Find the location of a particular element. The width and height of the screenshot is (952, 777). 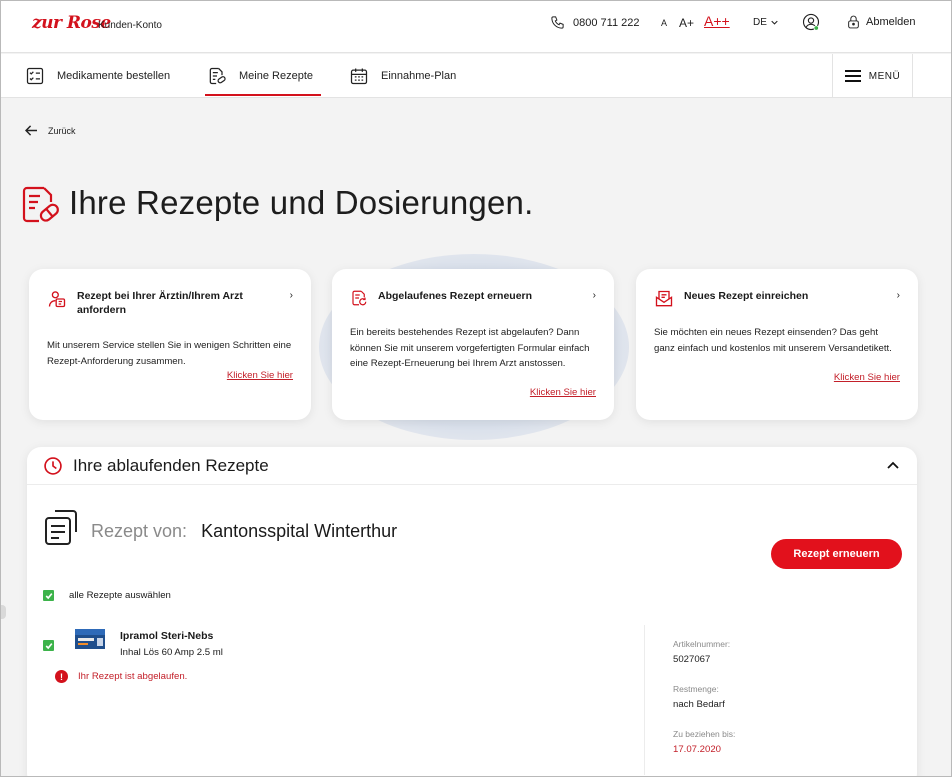

page-title: Ihre Rezepte und Dosierungen. is located at coordinates (301, 202).